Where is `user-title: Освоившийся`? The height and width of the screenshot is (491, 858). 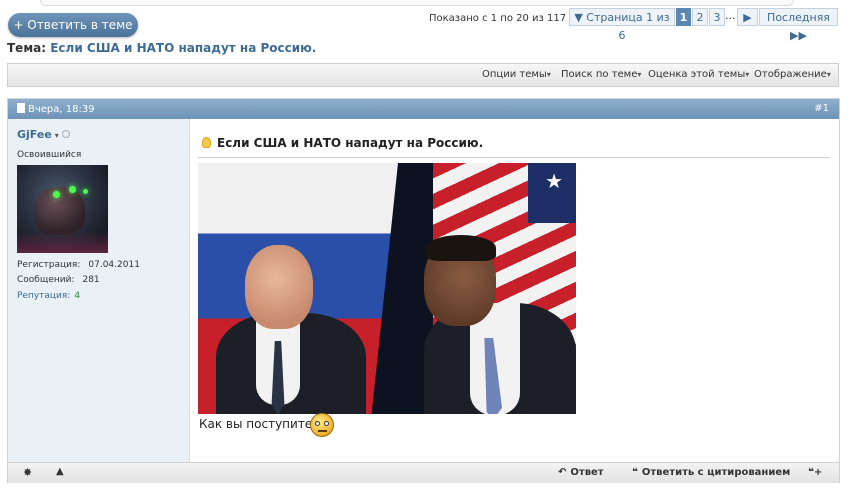 user-title: Освоившийся is located at coordinates (49, 155).